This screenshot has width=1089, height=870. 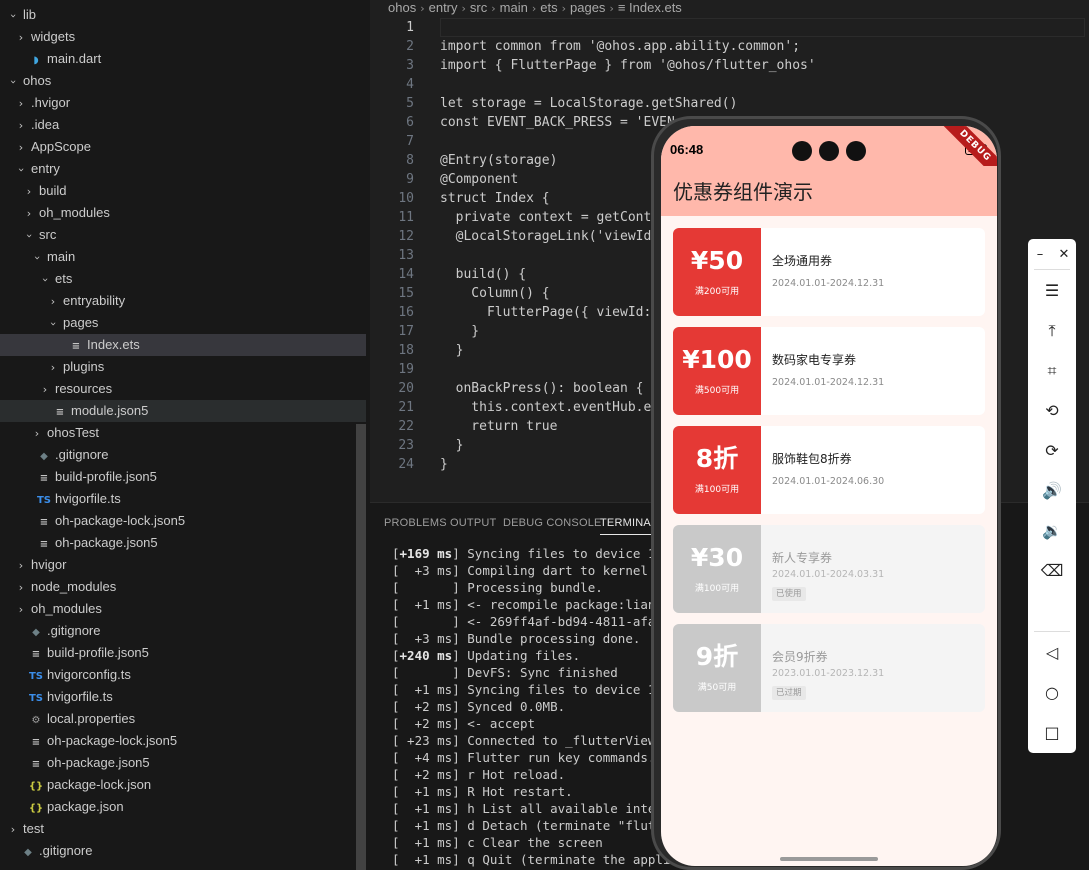 What do you see at coordinates (1064, 255) in the screenshot?
I see `close-icon: ✕` at bounding box center [1064, 255].